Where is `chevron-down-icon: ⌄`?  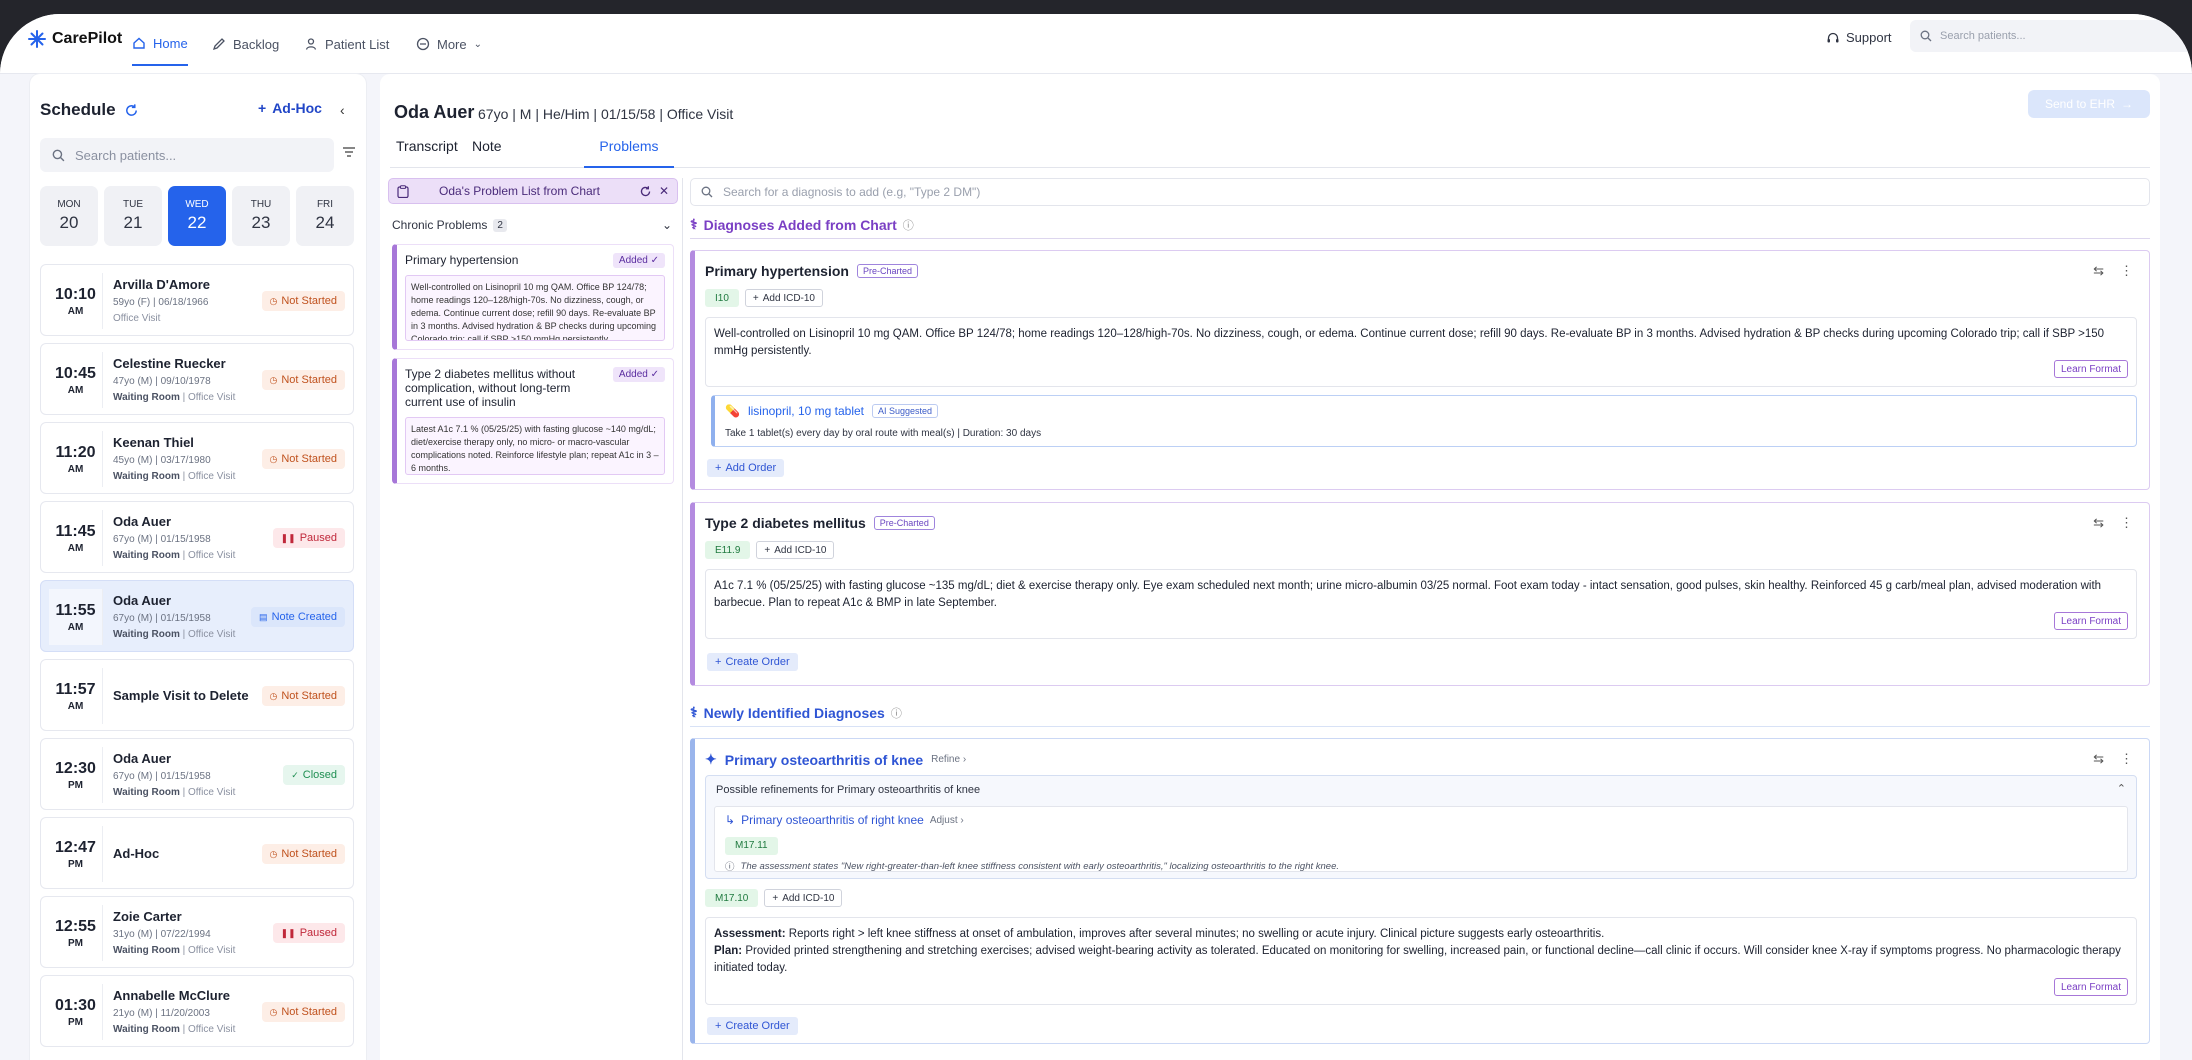
chevron-down-icon: ⌄ is located at coordinates (666, 225).